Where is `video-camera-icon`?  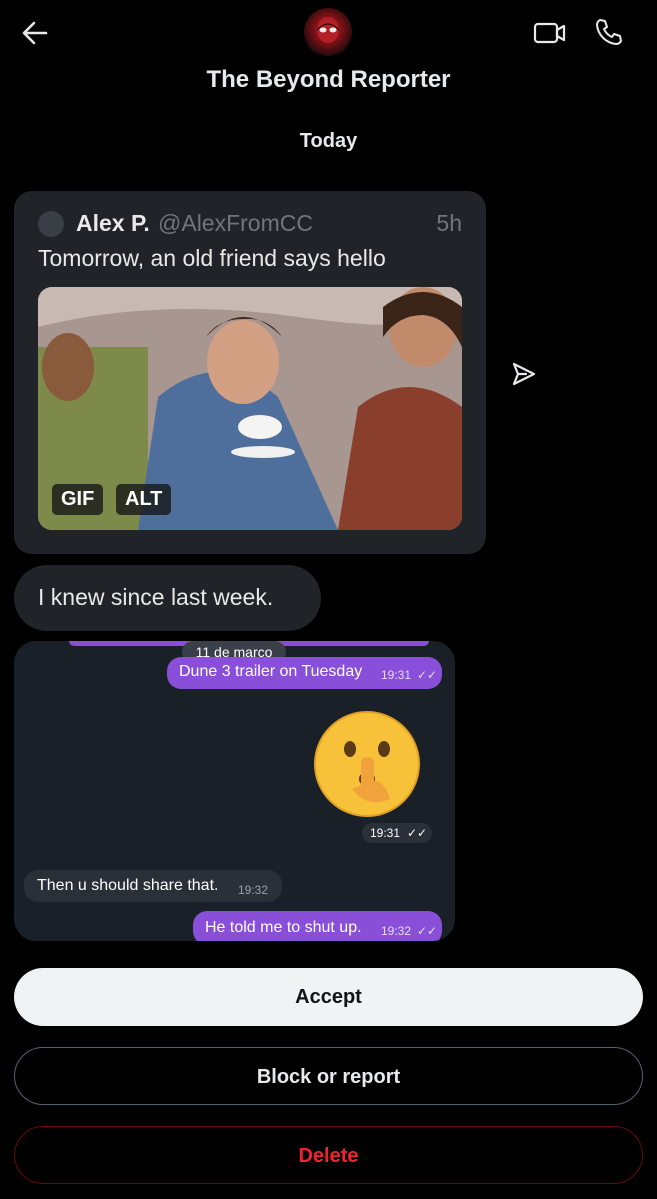
video-camera-icon is located at coordinates (550, 33).